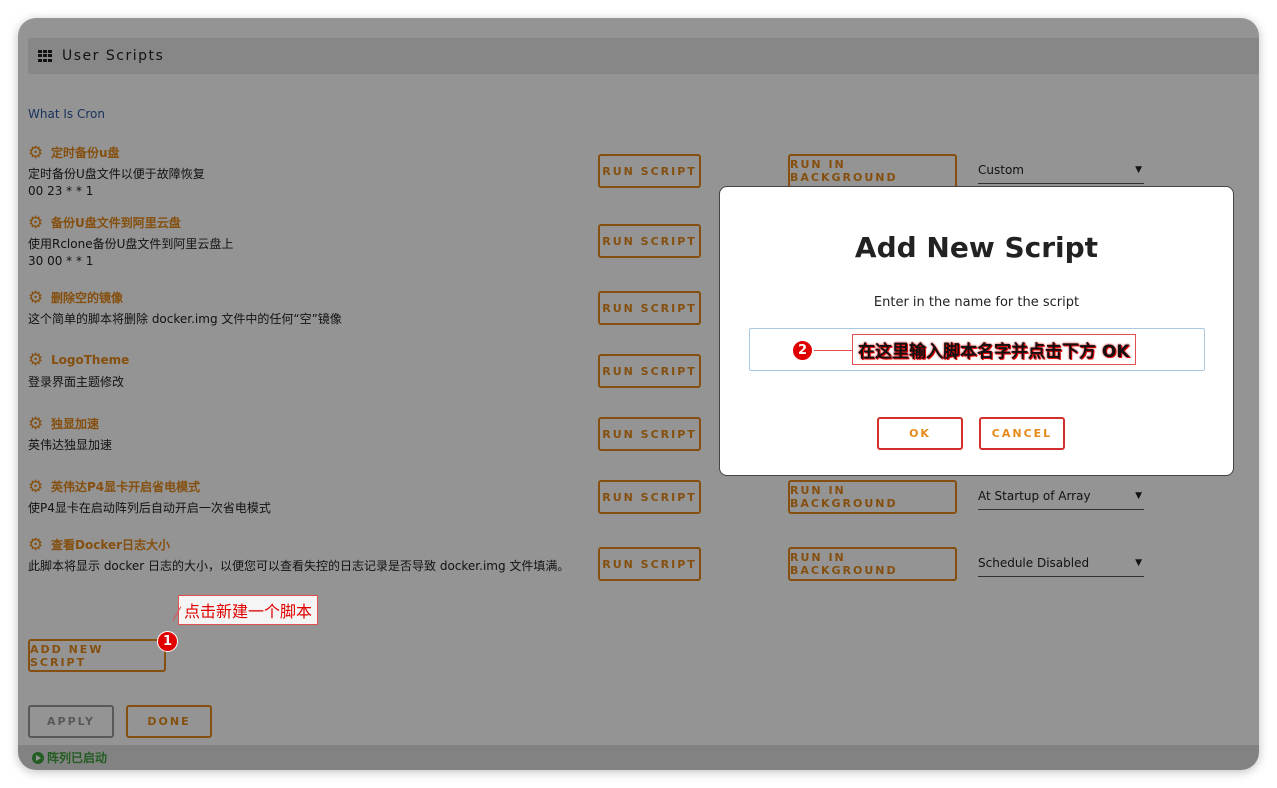  I want to click on annotation-badge: 2, so click(802, 350).